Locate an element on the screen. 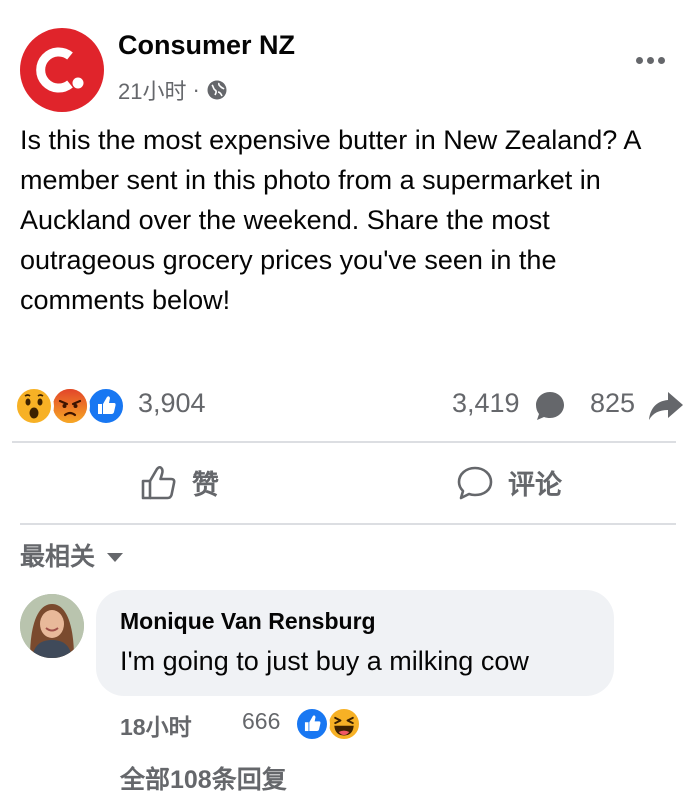  like-button: 赞 is located at coordinates (179, 482).